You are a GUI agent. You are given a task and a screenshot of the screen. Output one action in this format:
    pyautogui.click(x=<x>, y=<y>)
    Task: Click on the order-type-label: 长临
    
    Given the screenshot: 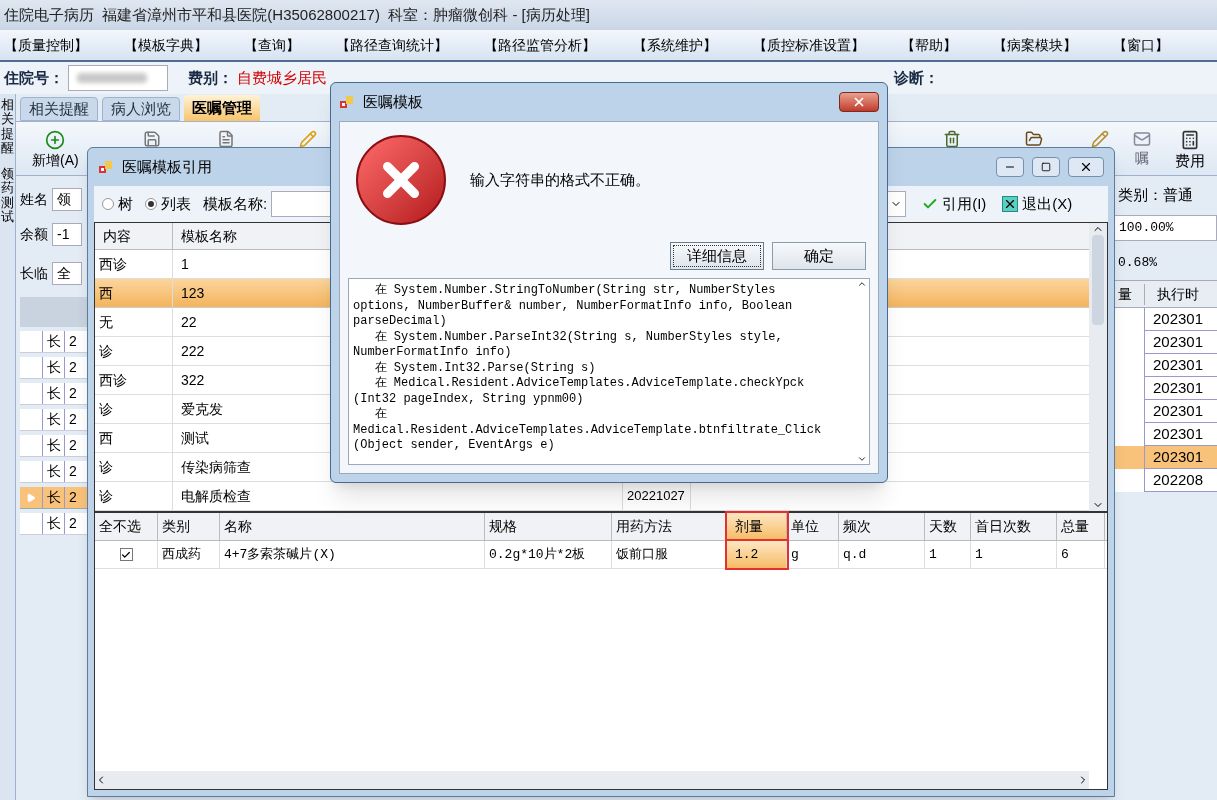 What is the action you would take?
    pyautogui.click(x=34, y=273)
    